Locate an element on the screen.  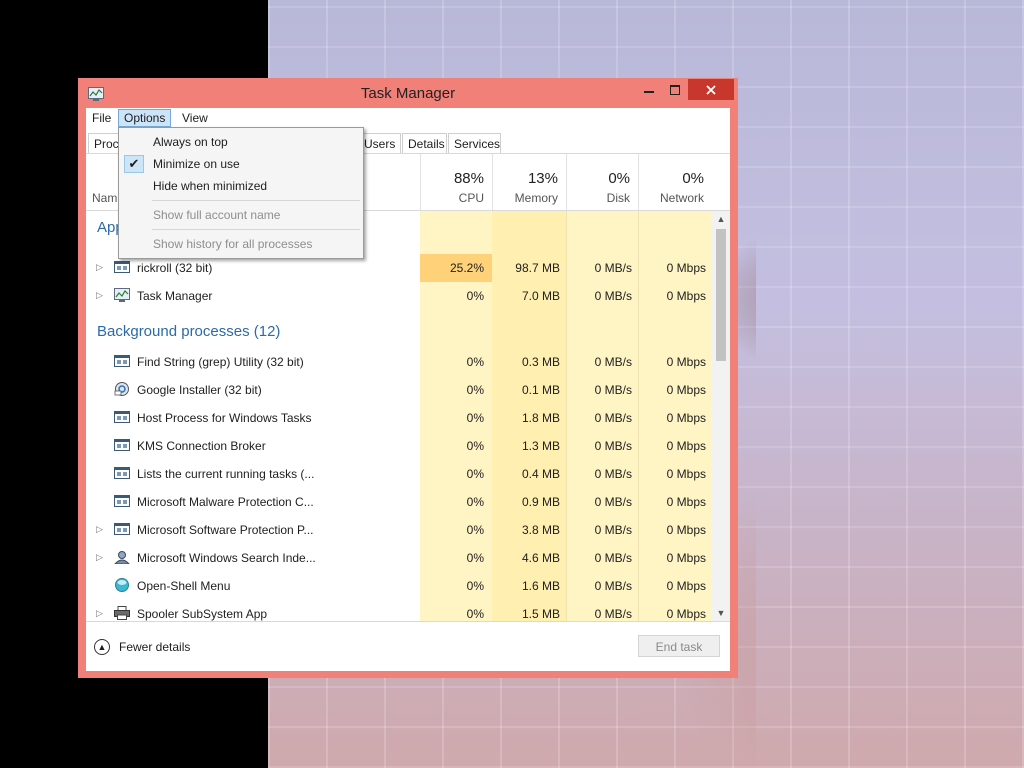
disk-label: Disk is located at coordinates (618, 198).